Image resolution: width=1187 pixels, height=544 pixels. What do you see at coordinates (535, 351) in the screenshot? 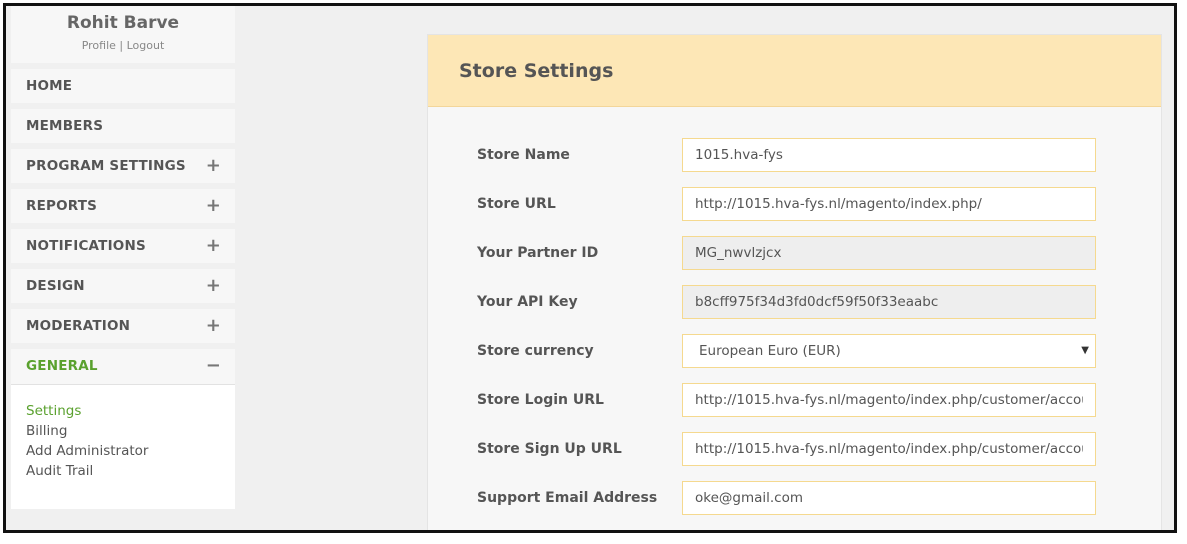
I see `field-label: Store currency` at bounding box center [535, 351].